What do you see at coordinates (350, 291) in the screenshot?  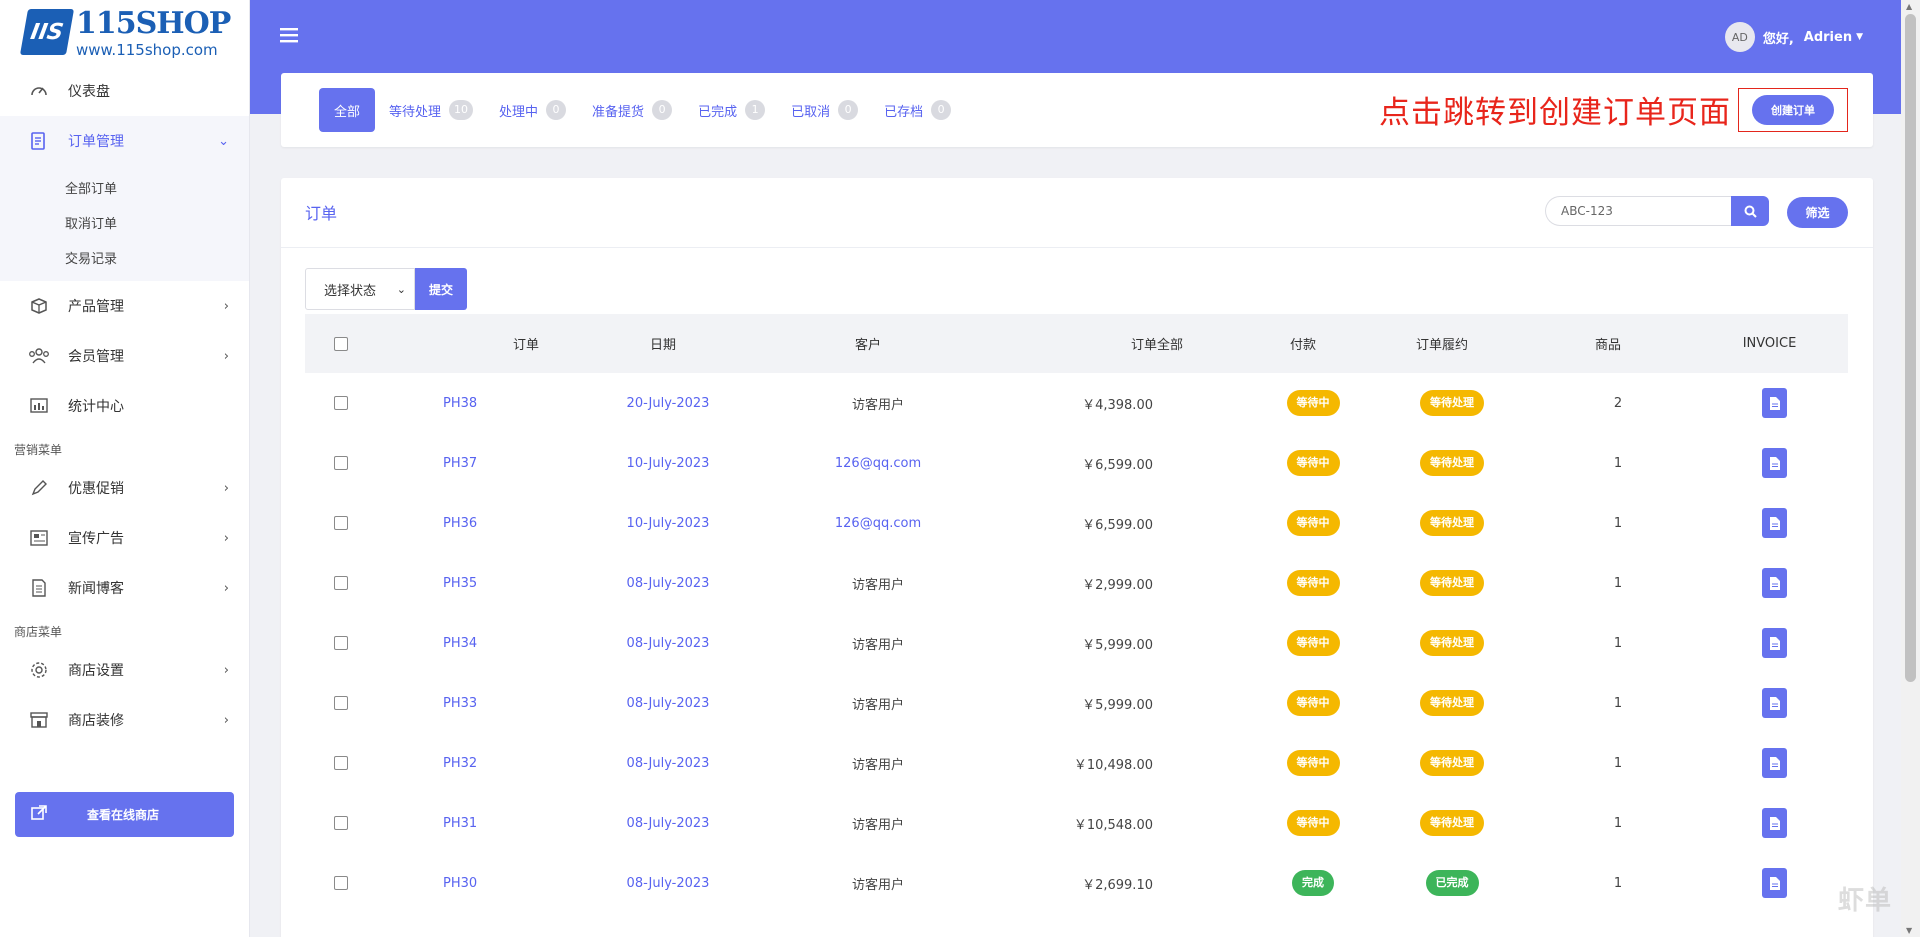 I see `status-select-value: 选择状态` at bounding box center [350, 291].